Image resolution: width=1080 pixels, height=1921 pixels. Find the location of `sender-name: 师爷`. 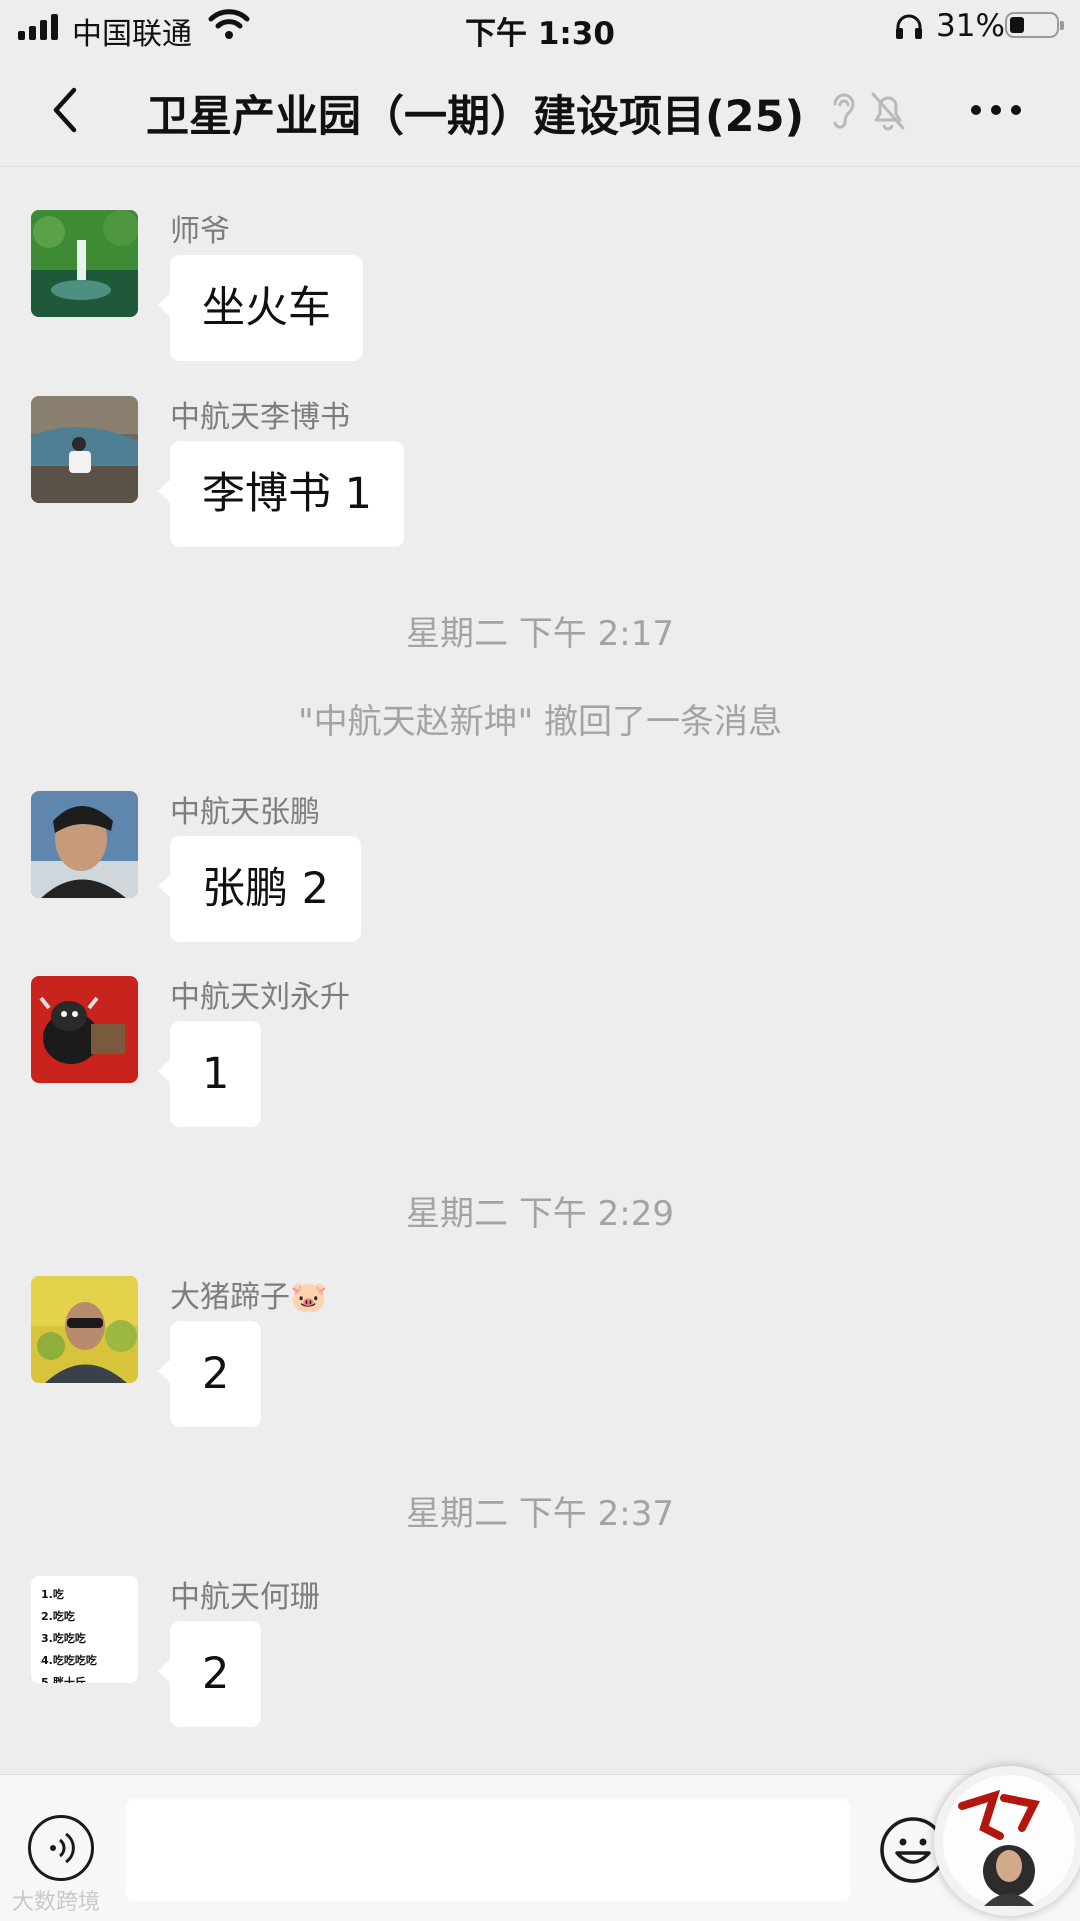

sender-name: 师爷 is located at coordinates (200, 231).